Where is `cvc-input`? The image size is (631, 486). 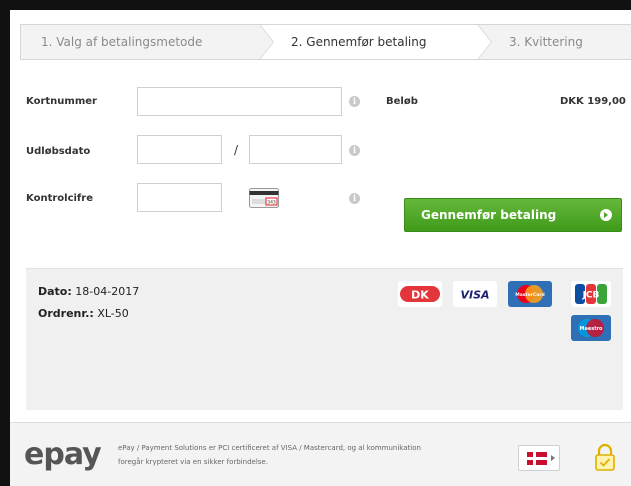 cvc-input is located at coordinates (179, 197).